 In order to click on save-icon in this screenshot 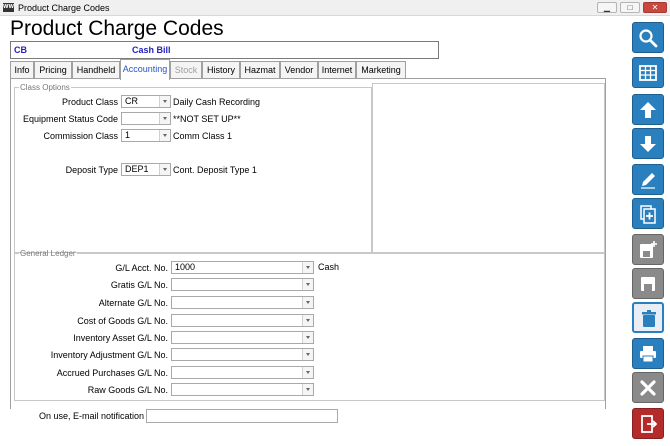, I will do `click(648, 284)`.